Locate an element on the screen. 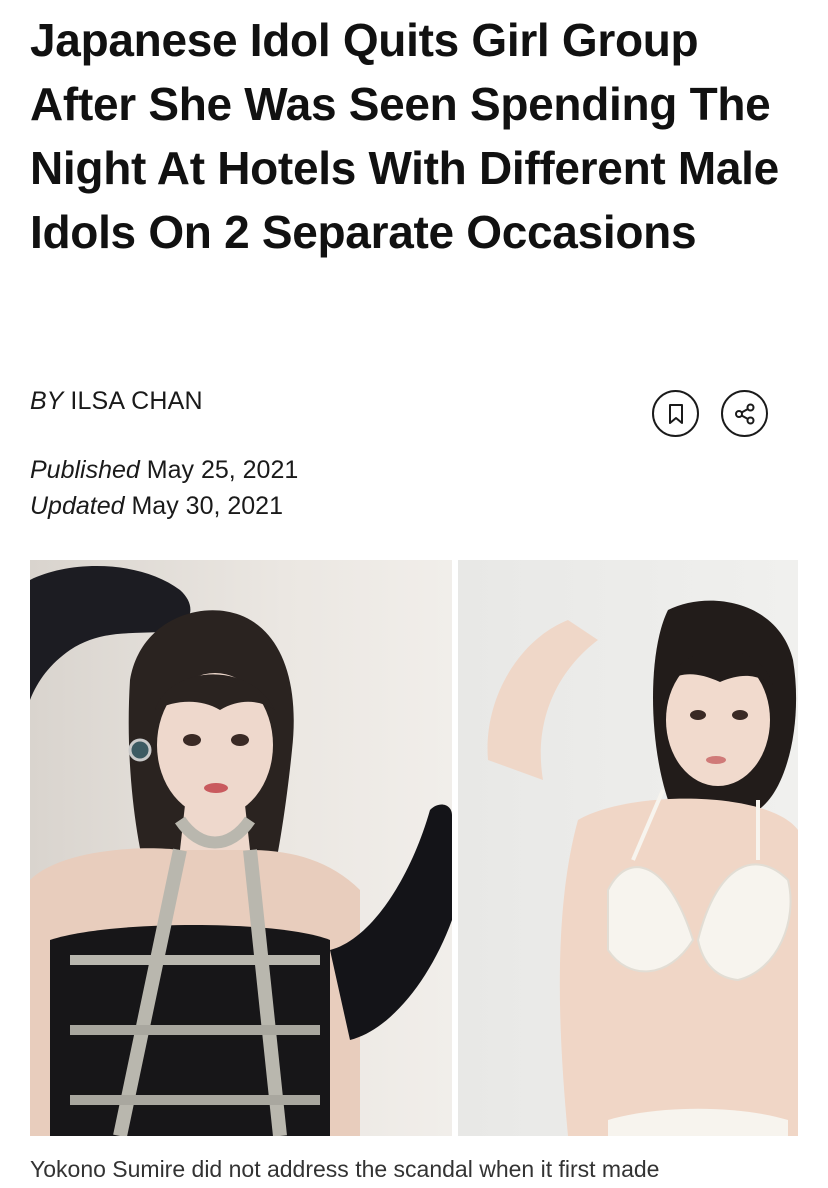  published-date: Published May 25, 2021 is located at coordinates (164, 470).